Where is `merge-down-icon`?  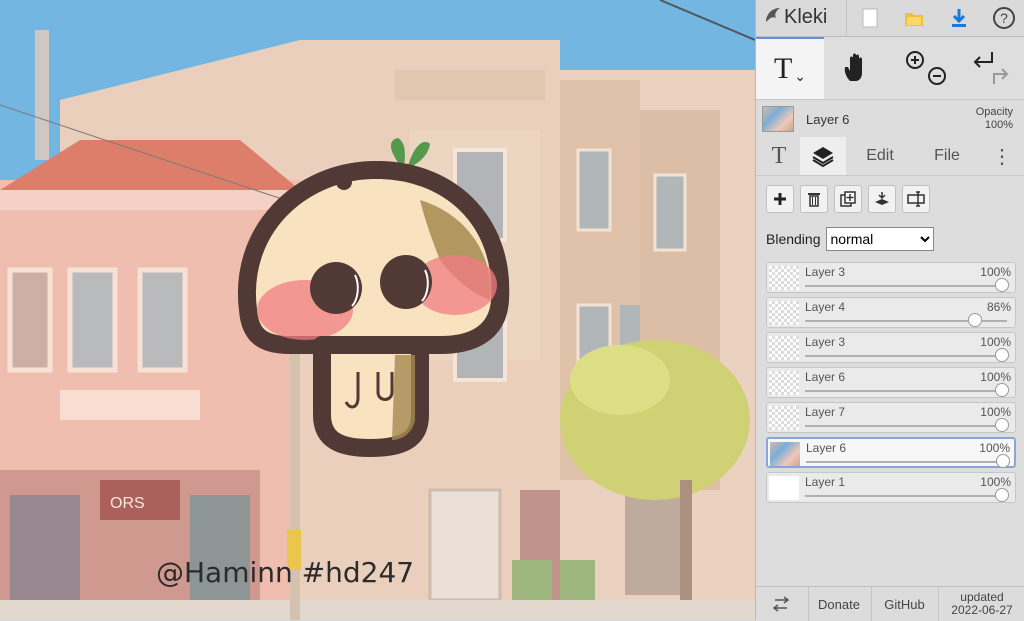 merge-down-icon is located at coordinates (882, 198).